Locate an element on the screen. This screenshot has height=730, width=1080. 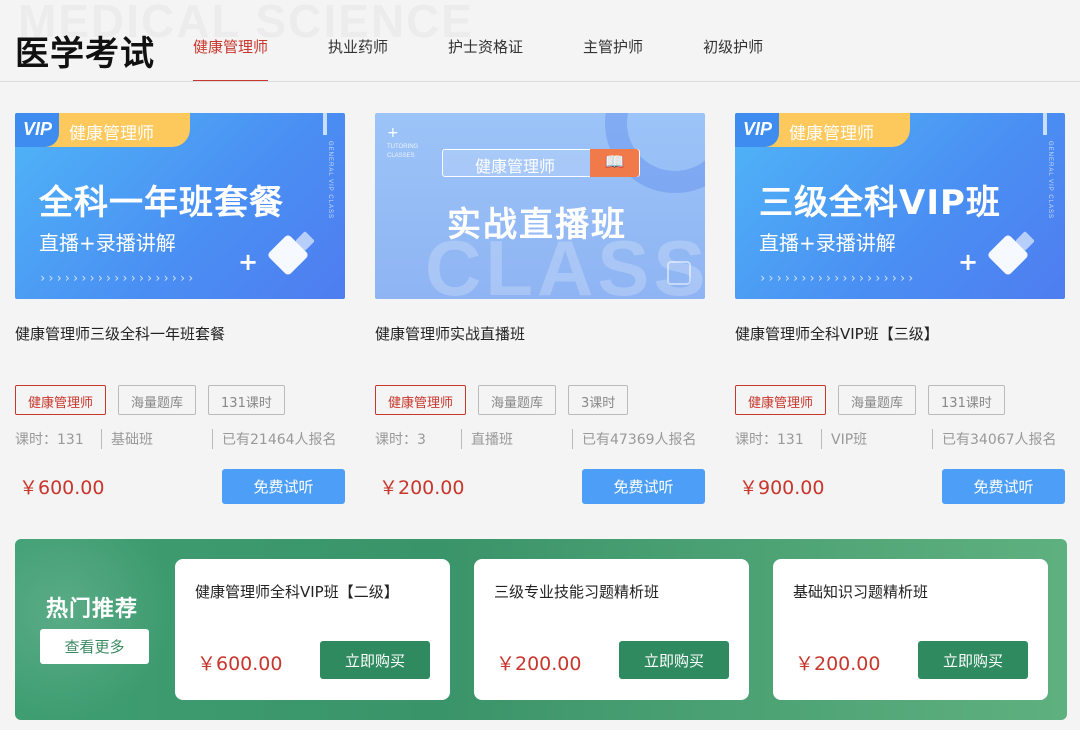
course-price: ￥200.00 is located at coordinates (422, 488).